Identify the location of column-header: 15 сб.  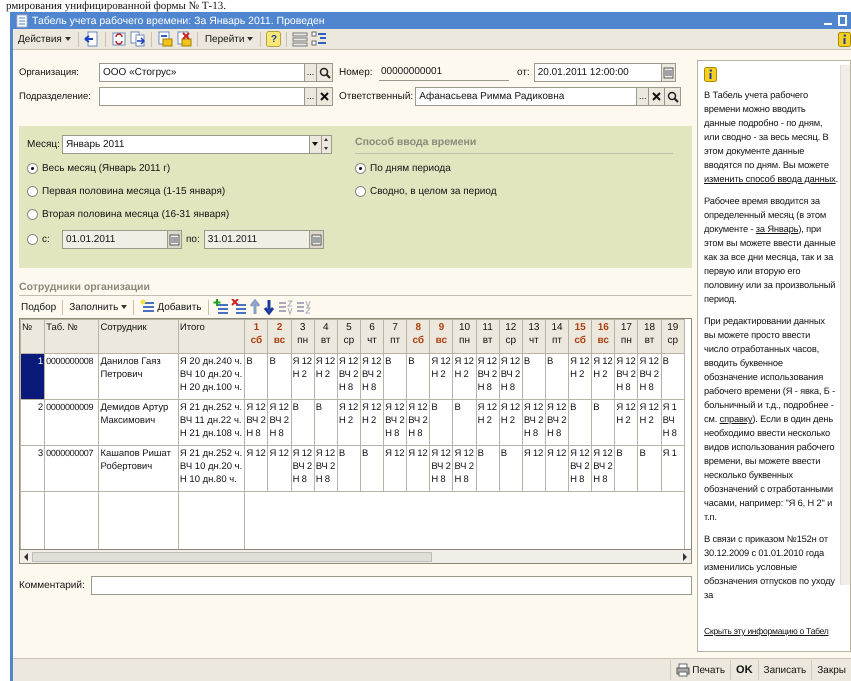
(580, 337).